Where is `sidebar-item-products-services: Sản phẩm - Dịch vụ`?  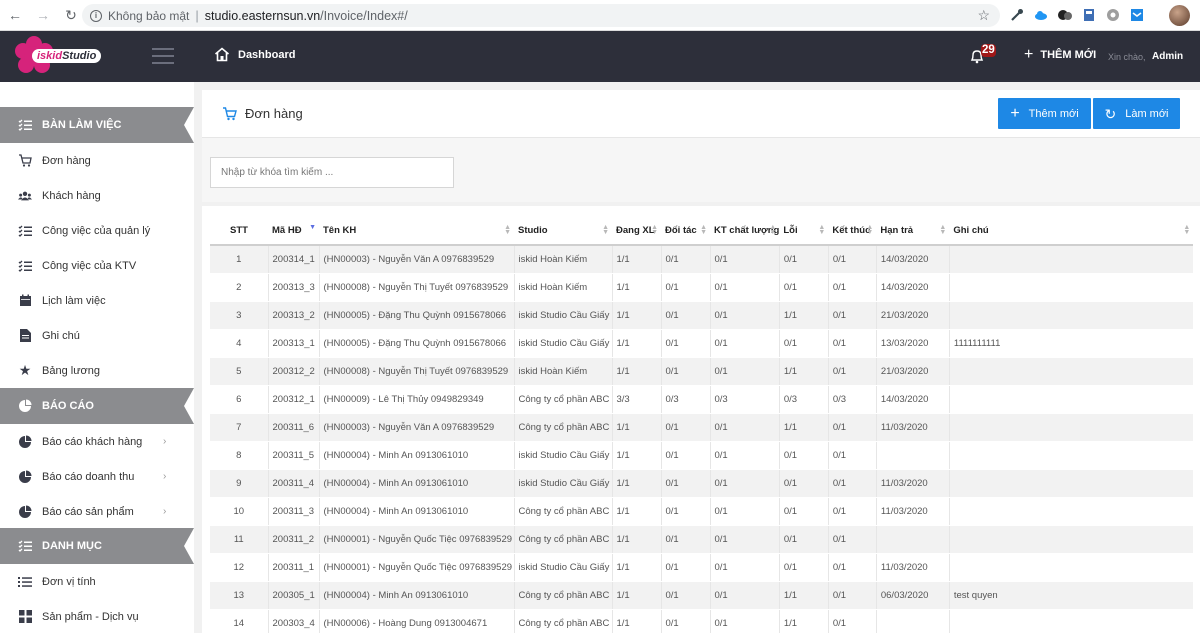 sidebar-item-products-services: Sản phẩm - Dịch vụ is located at coordinates (97, 616).